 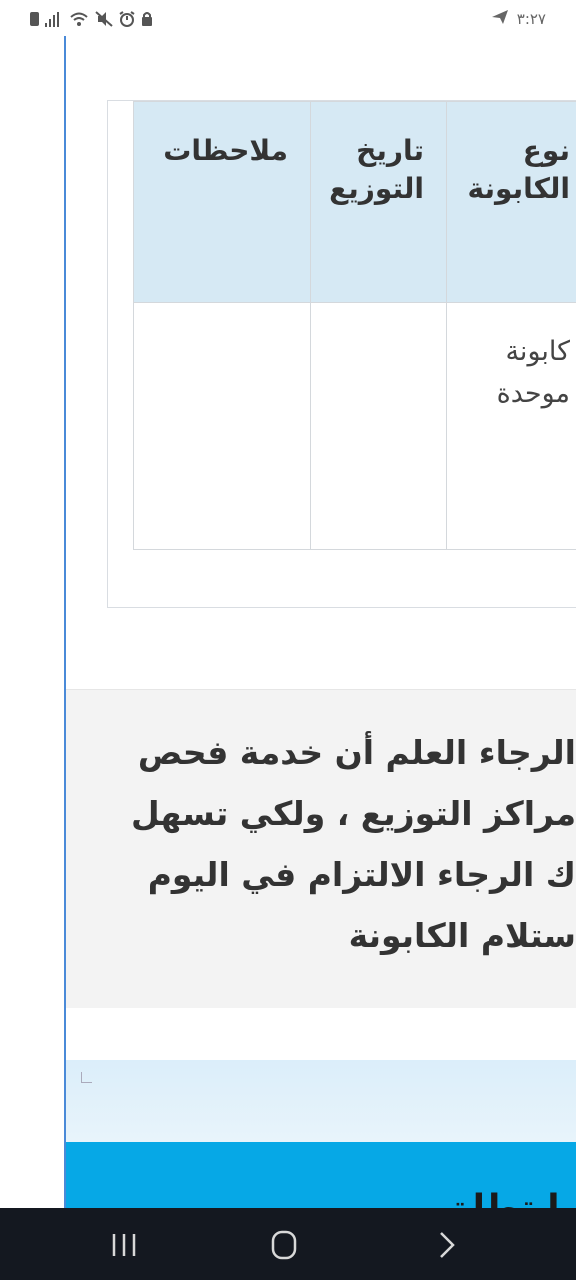 I want to click on table-footer-row, so click(x=354, y=577).